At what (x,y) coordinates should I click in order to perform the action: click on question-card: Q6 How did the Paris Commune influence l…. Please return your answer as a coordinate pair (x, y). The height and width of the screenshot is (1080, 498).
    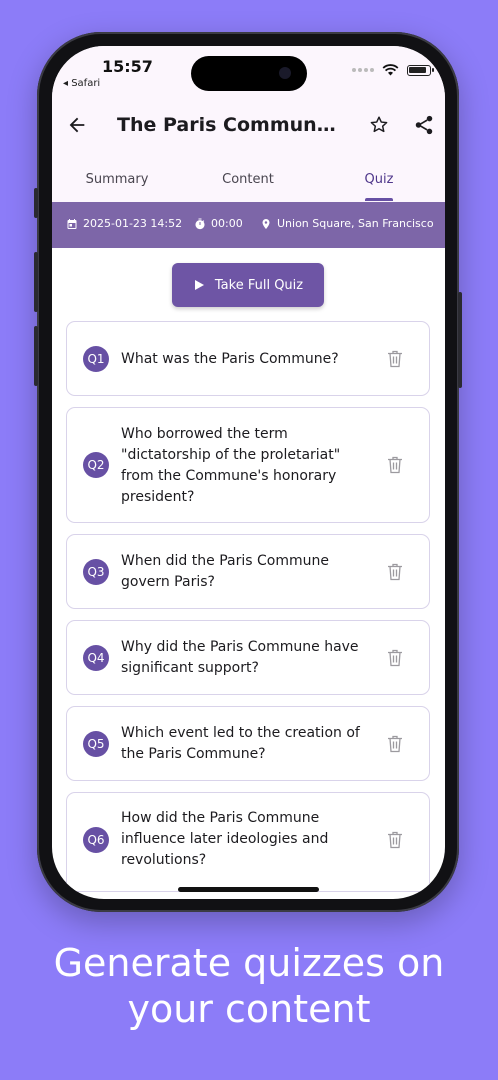
    Looking at the image, I should click on (248, 842).